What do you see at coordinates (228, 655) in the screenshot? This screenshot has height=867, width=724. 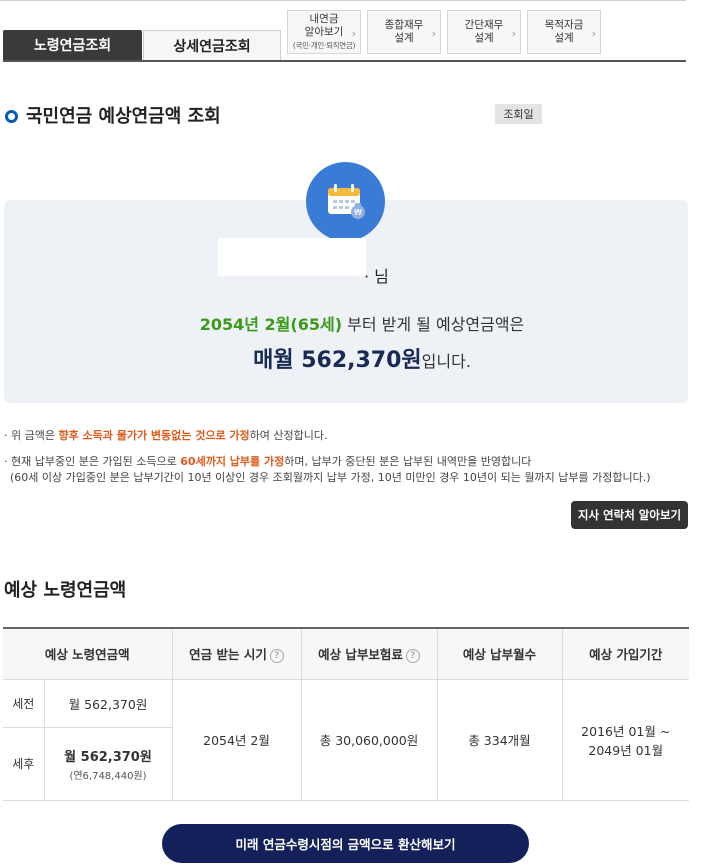 I see `col-header-receive-time-label: 연금 받는 시기` at bounding box center [228, 655].